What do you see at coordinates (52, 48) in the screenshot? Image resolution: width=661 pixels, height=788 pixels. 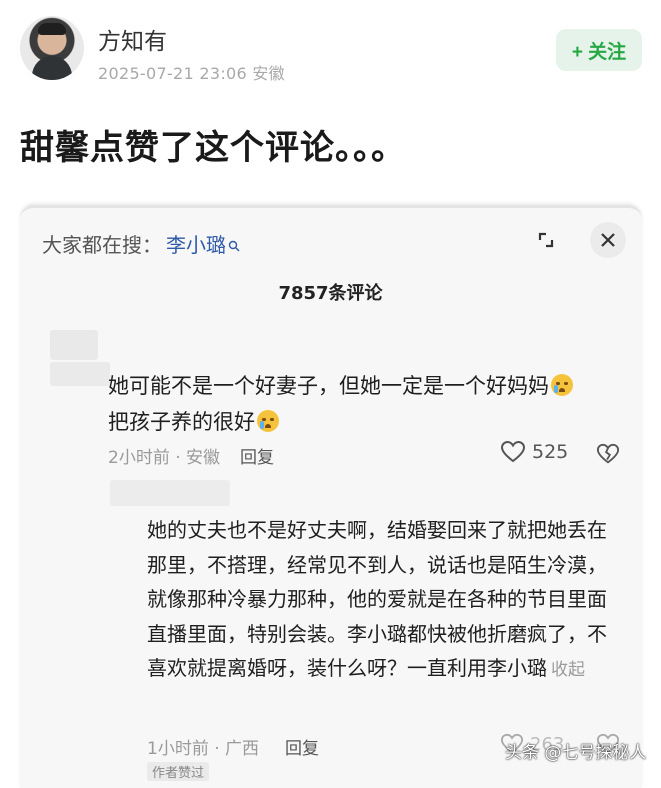 I see `author-avatar` at bounding box center [52, 48].